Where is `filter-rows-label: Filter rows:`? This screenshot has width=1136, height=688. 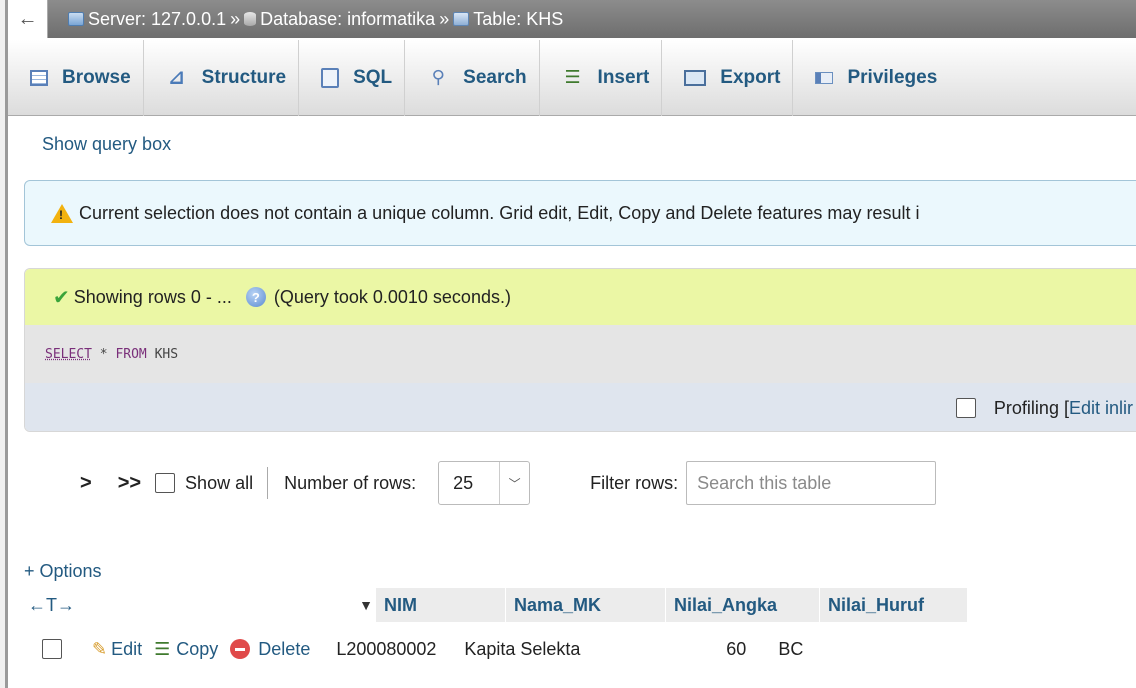 filter-rows-label: Filter rows: is located at coordinates (634, 482).